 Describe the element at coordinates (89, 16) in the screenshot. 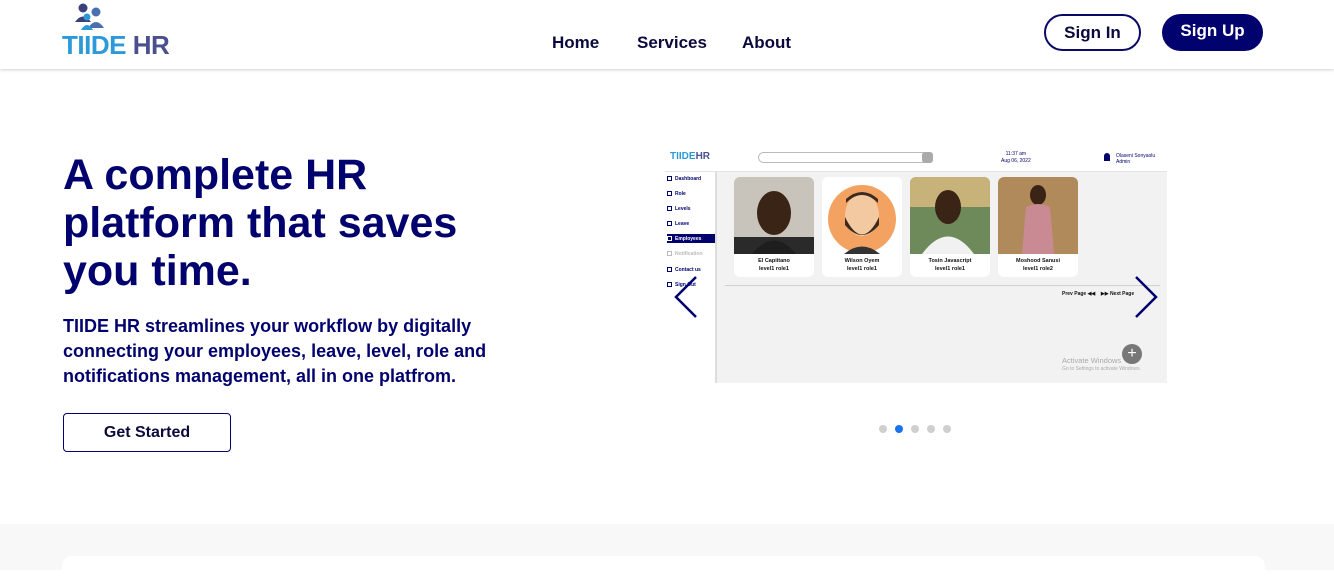

I see `people-icon` at that location.